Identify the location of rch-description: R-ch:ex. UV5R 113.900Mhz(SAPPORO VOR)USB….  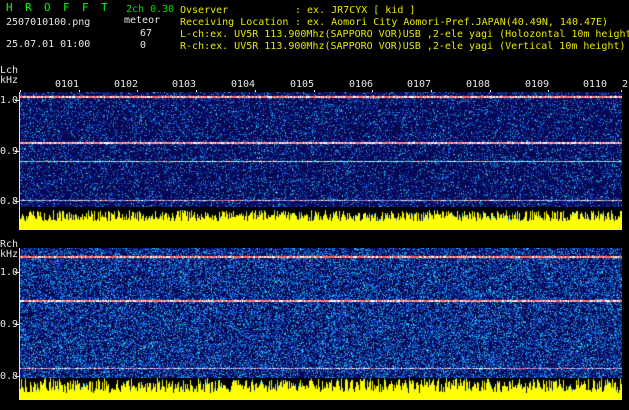
(403, 46).